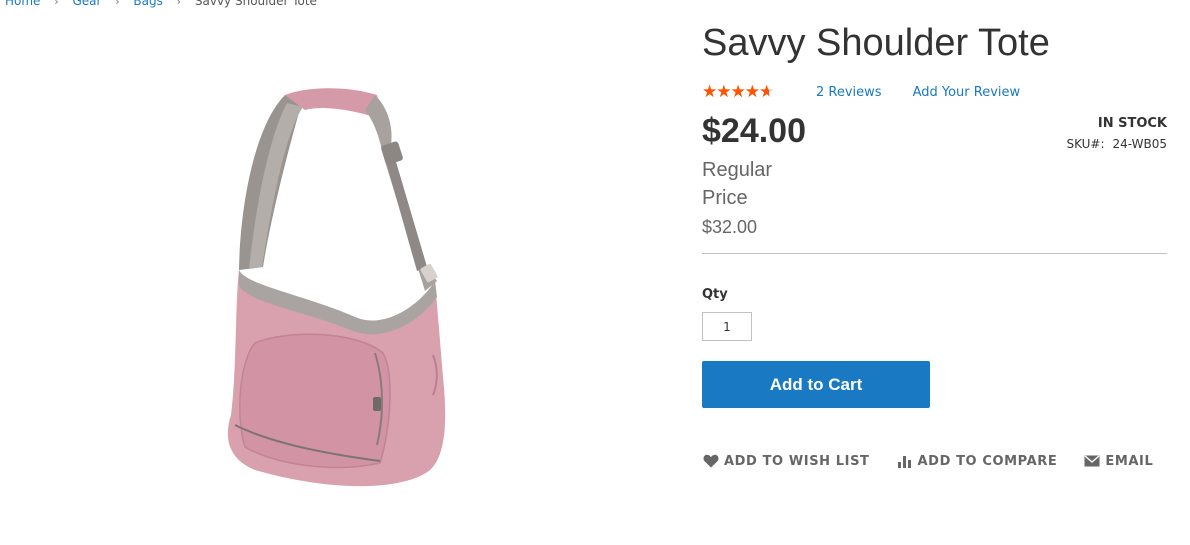 This screenshot has width=1190, height=545. Describe the element at coordinates (255, 4) in the screenshot. I see `breadcrumb-current: Savvy Shoulder Tote` at that location.